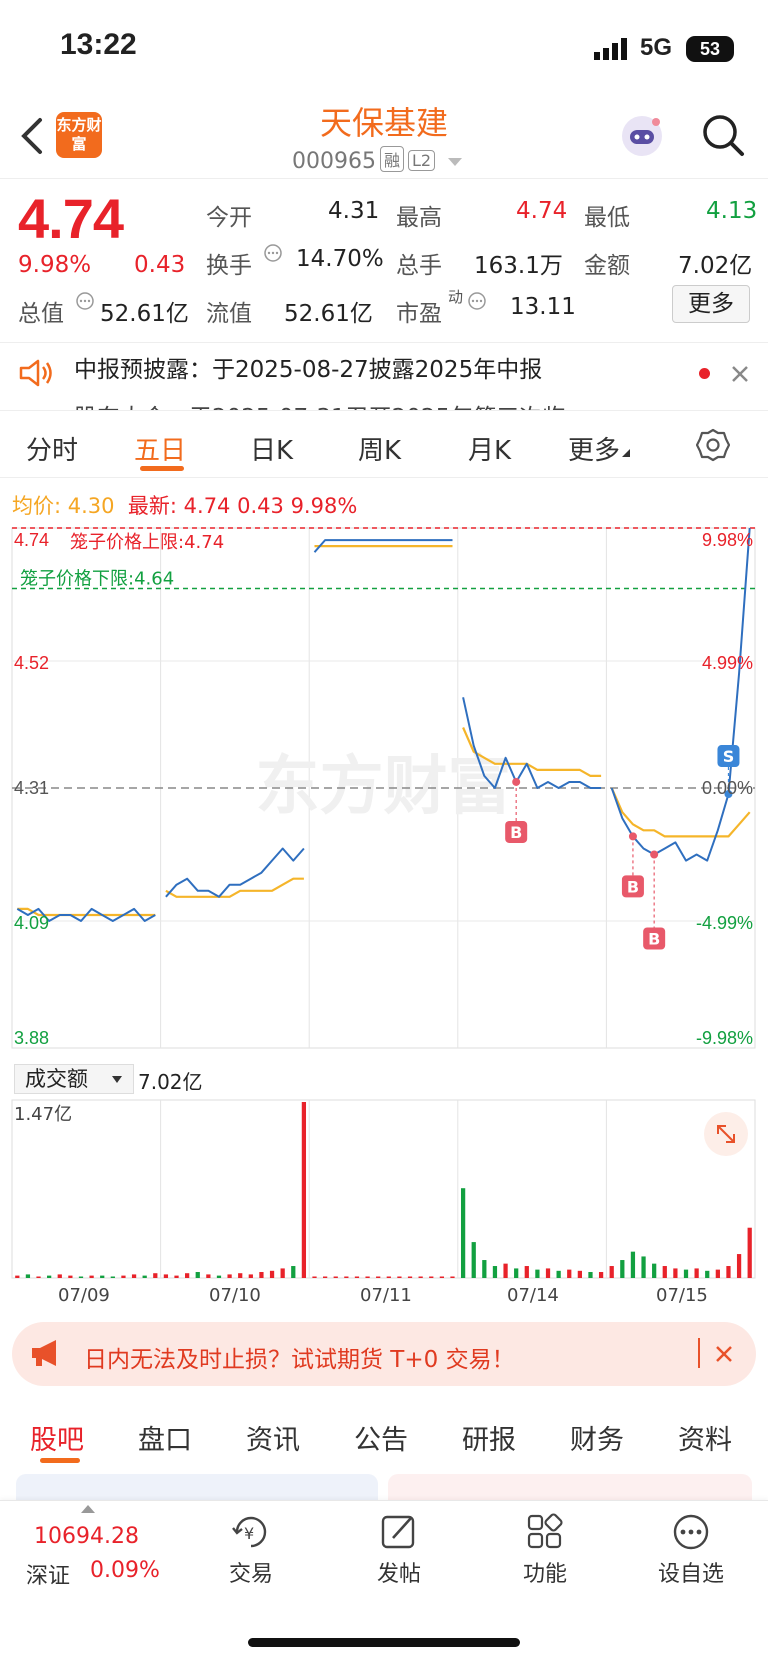 This screenshot has height=1663, width=768. I want to click on nav-trade: ¥ 交易, so click(251, 1550).